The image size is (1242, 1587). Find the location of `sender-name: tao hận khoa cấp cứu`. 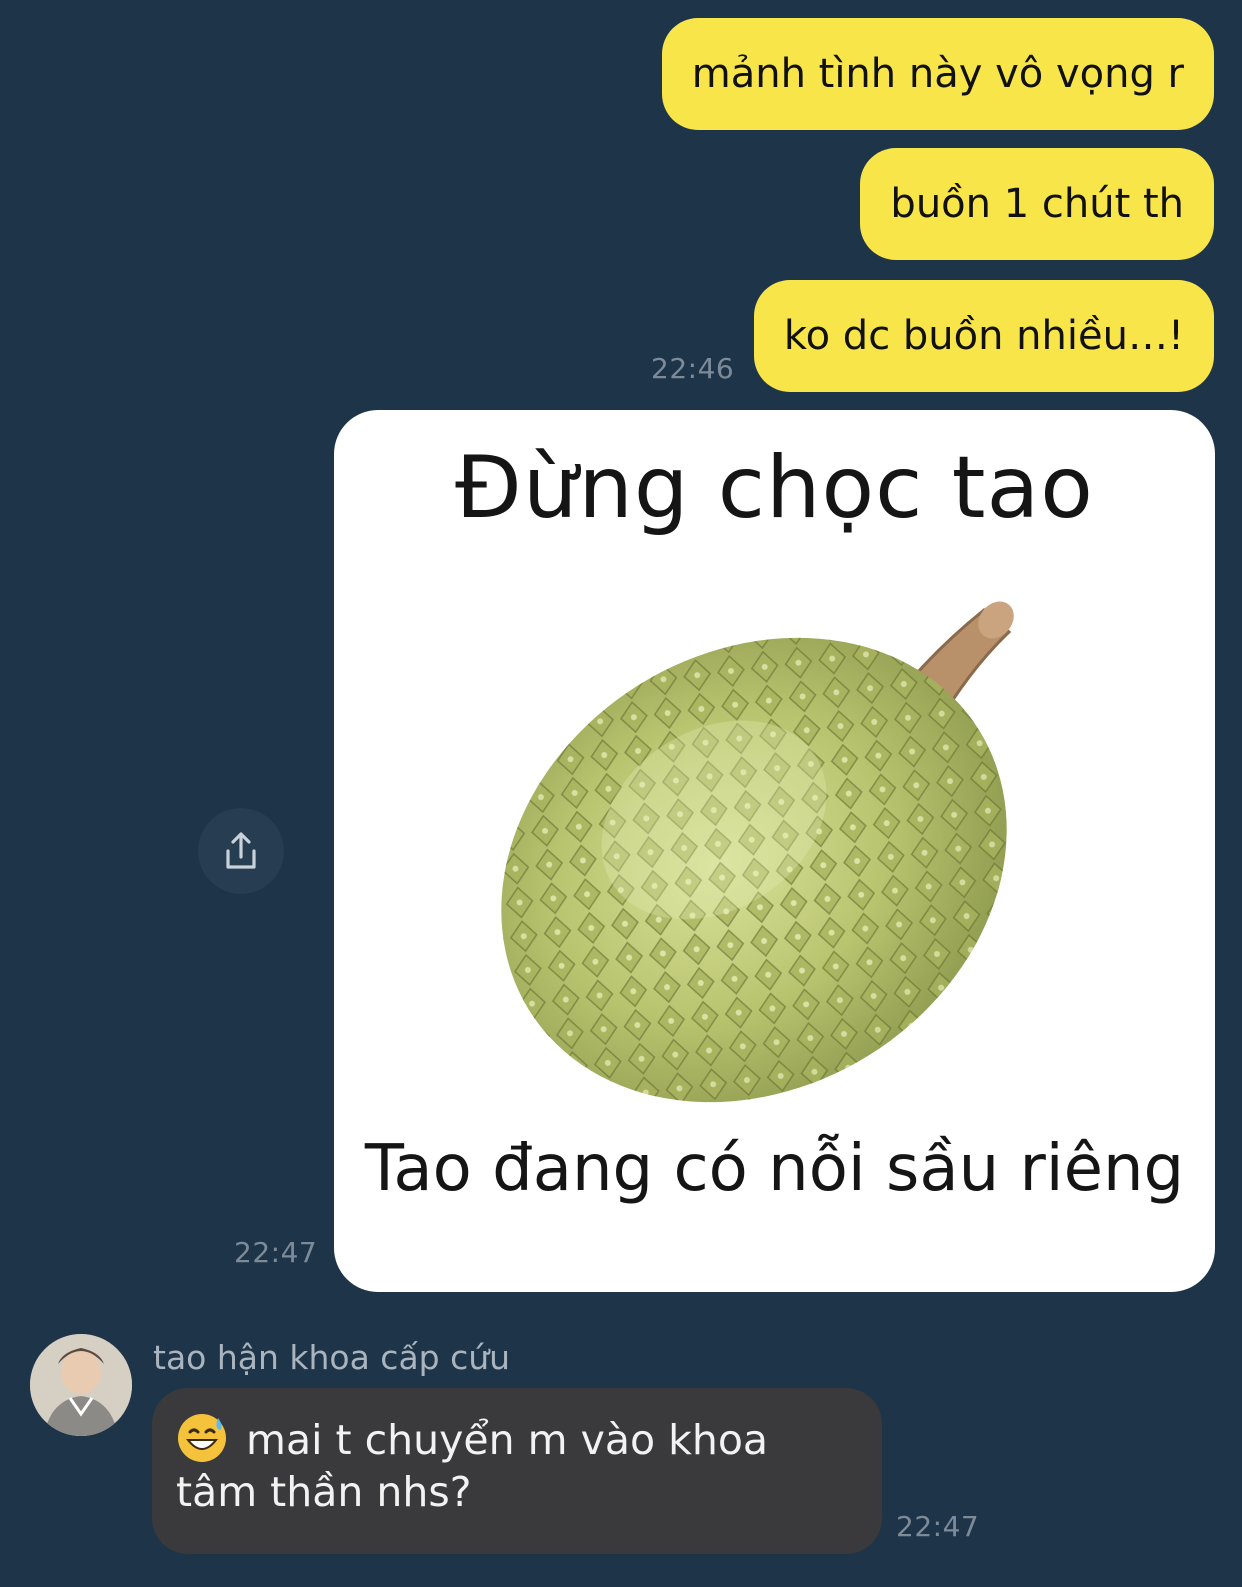

sender-name: tao hận khoa cấp cứu is located at coordinates (332, 1357).